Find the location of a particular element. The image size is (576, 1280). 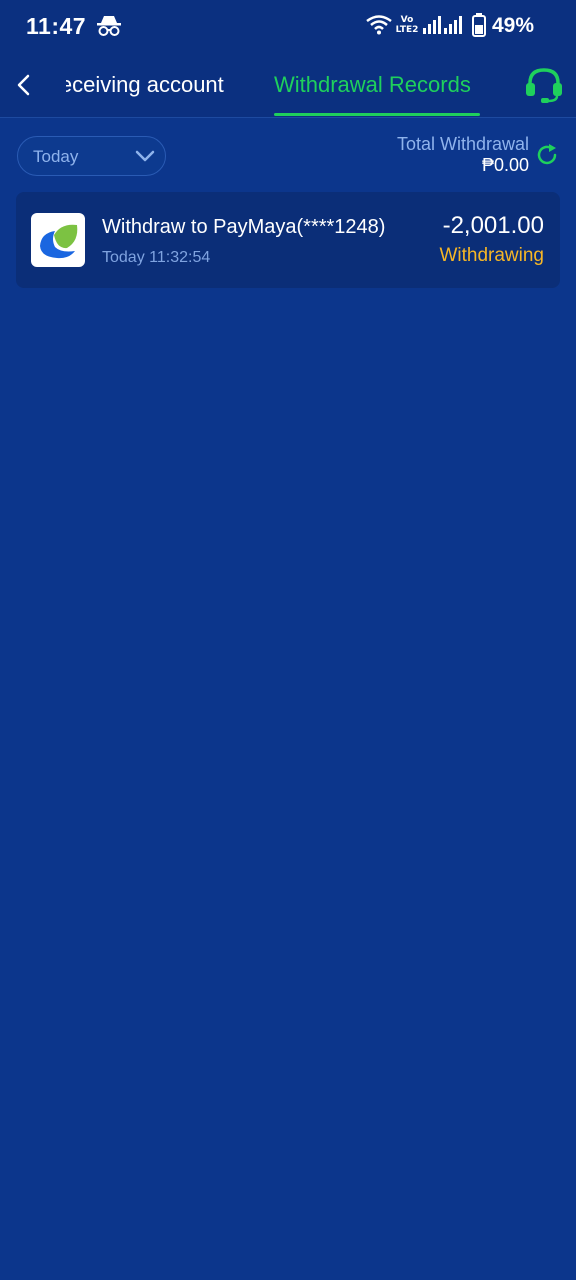

date-filter-dropdown: Today is located at coordinates (91, 156).